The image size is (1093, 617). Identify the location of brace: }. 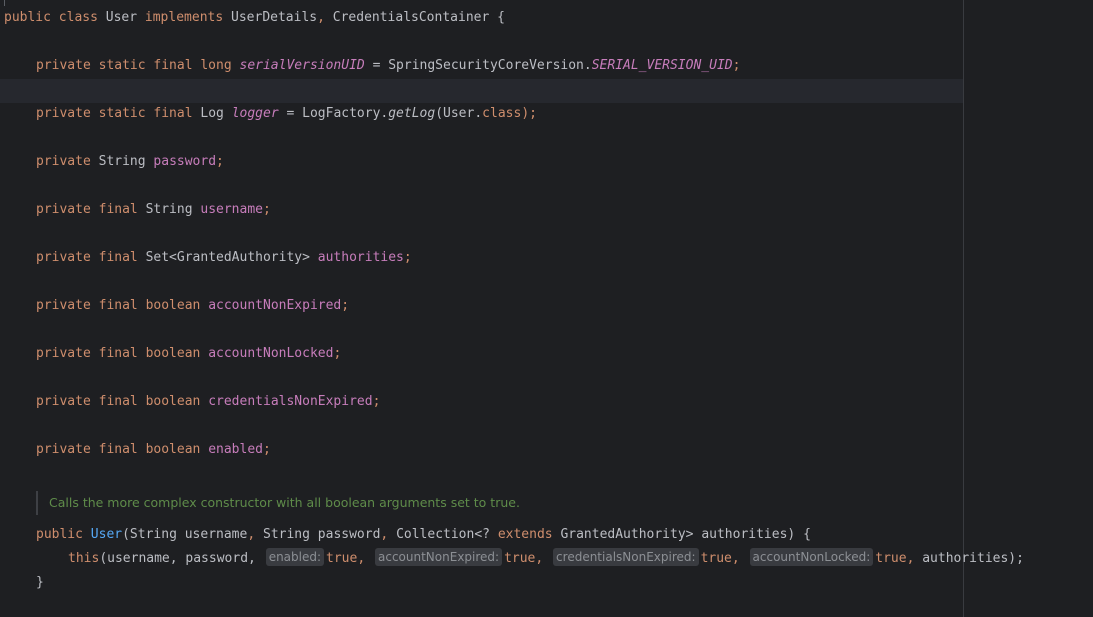
(40, 582).